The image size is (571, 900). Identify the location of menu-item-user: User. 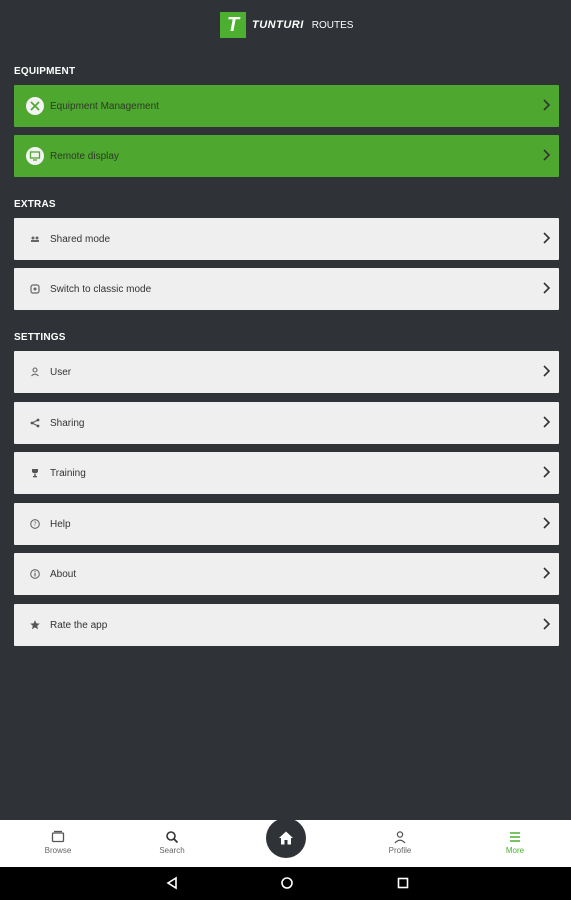
(286, 372).